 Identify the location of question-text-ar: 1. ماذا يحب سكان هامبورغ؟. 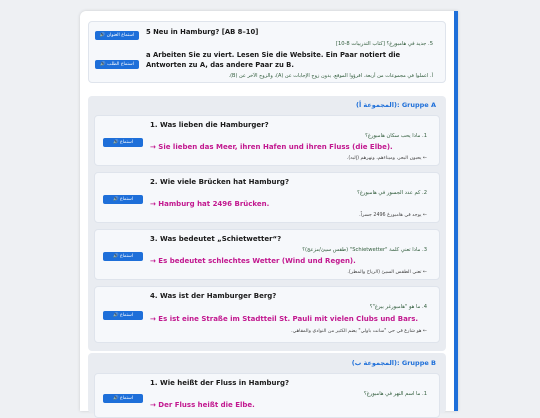
(396, 136).